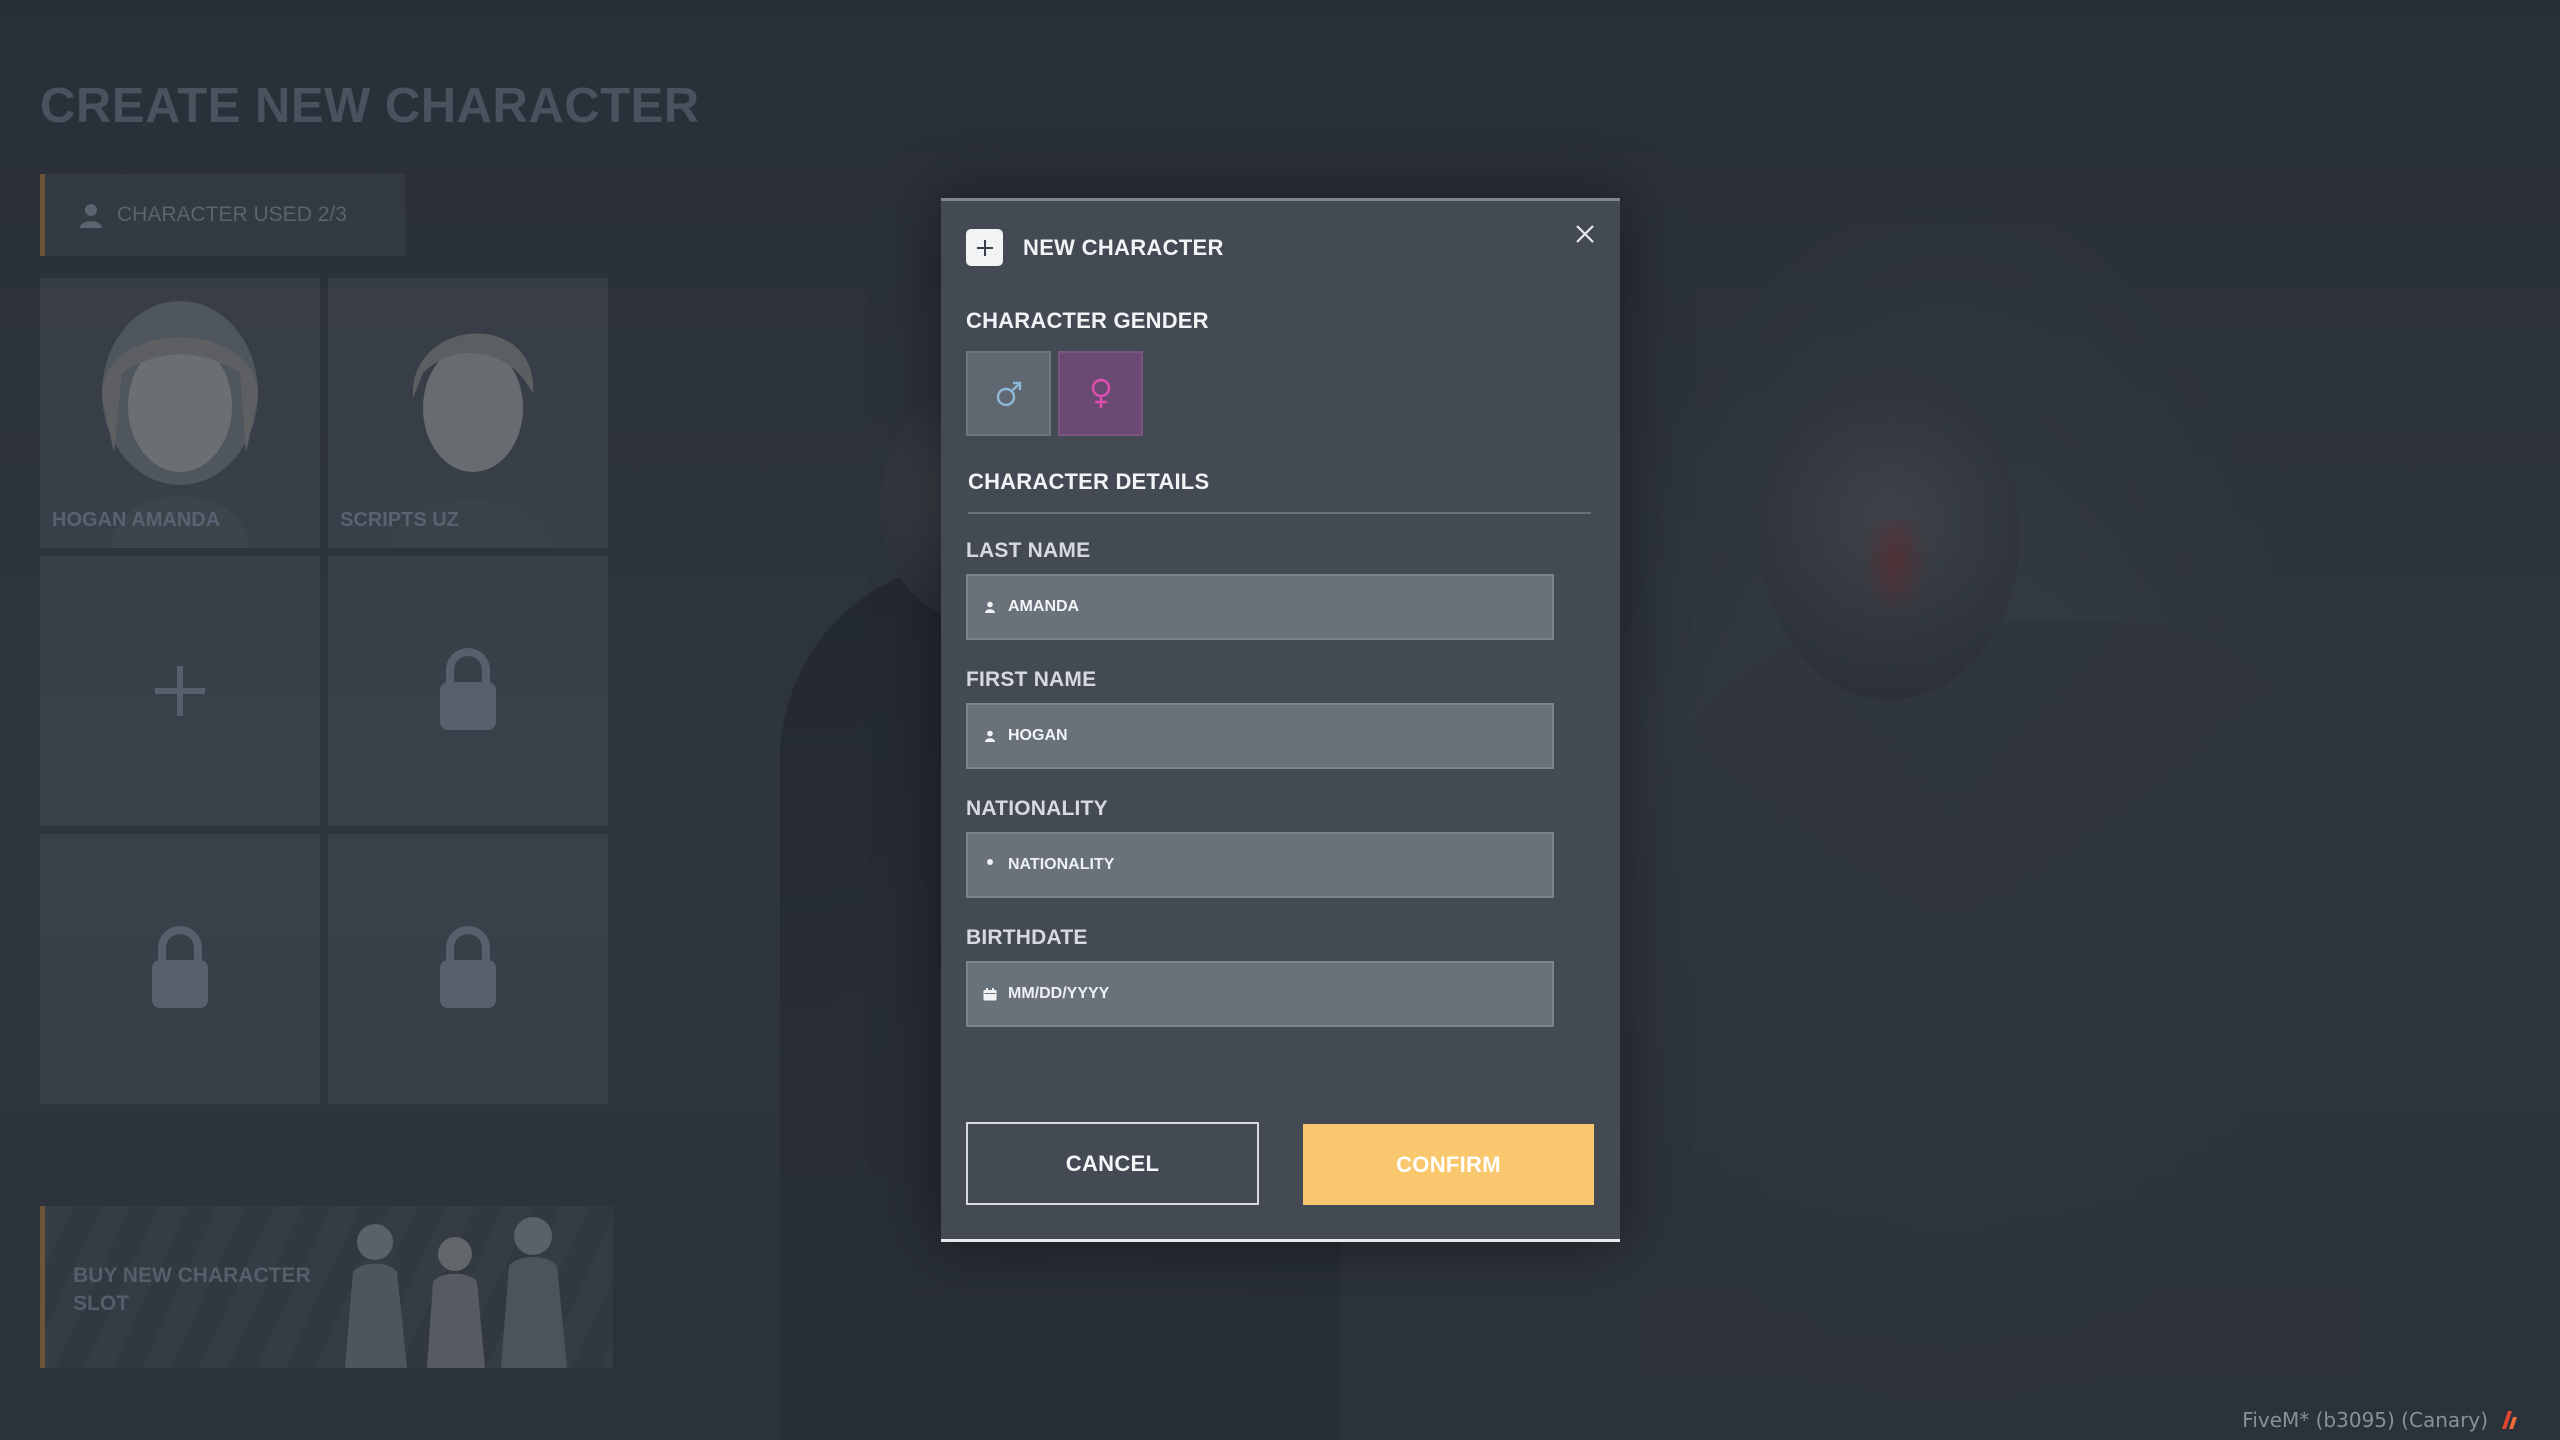 This screenshot has width=2560, height=1440. What do you see at coordinates (1112, 1163) in the screenshot?
I see `cancel-button: CANCEL` at bounding box center [1112, 1163].